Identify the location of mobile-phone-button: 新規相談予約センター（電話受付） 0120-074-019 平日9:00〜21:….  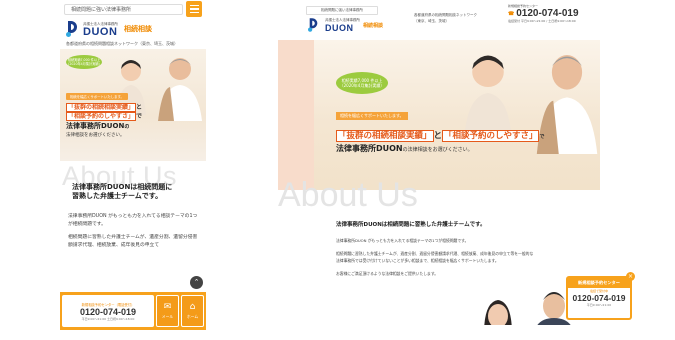
(108, 311).